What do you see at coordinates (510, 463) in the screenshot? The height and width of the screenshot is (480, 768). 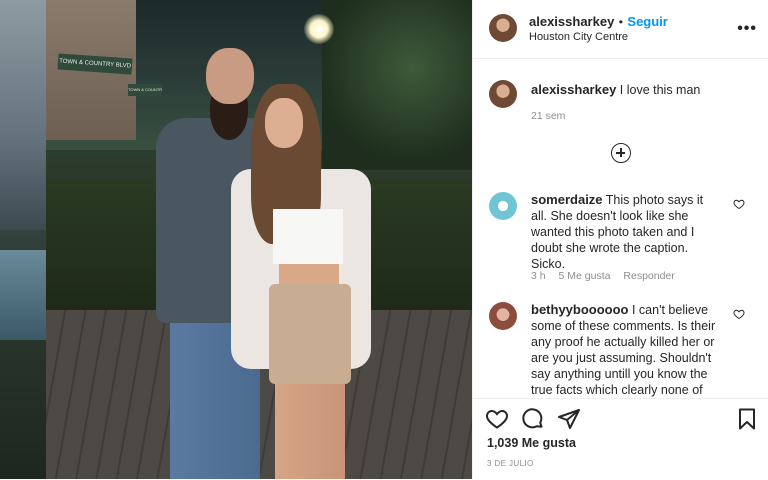 I see `post-date: 3 DE JULIO` at bounding box center [510, 463].